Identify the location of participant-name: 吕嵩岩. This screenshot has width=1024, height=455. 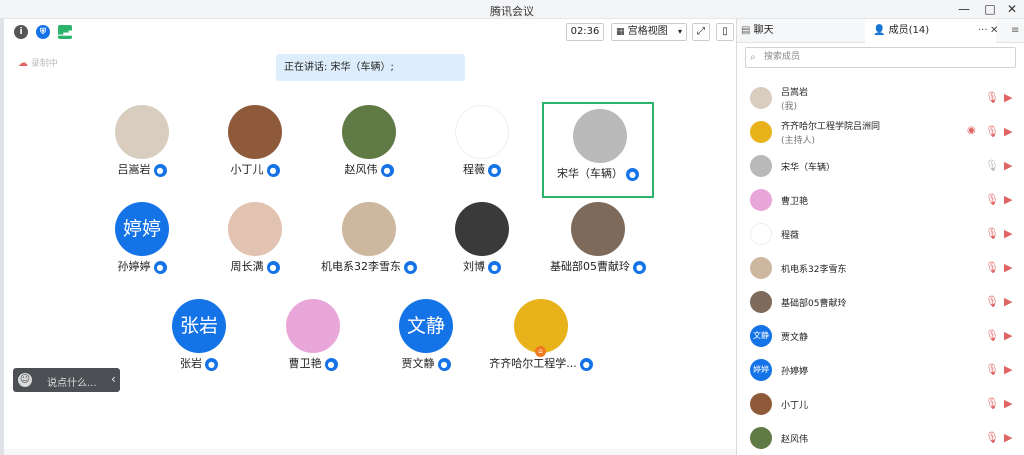
(134, 169).